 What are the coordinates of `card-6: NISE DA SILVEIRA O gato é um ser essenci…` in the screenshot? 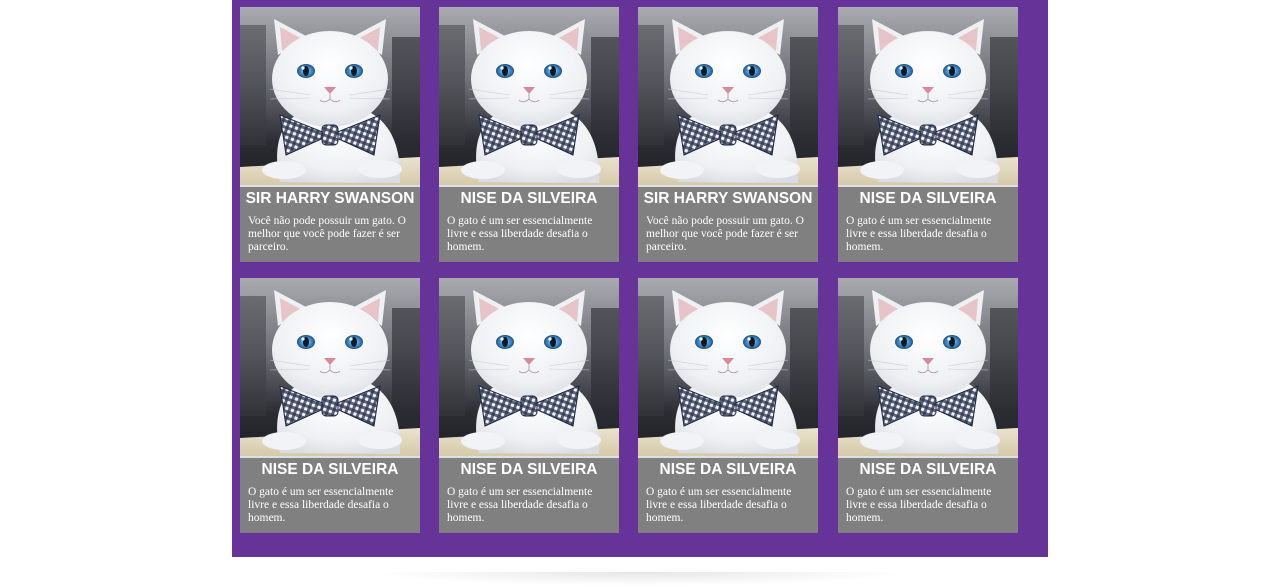 It's located at (529, 405).